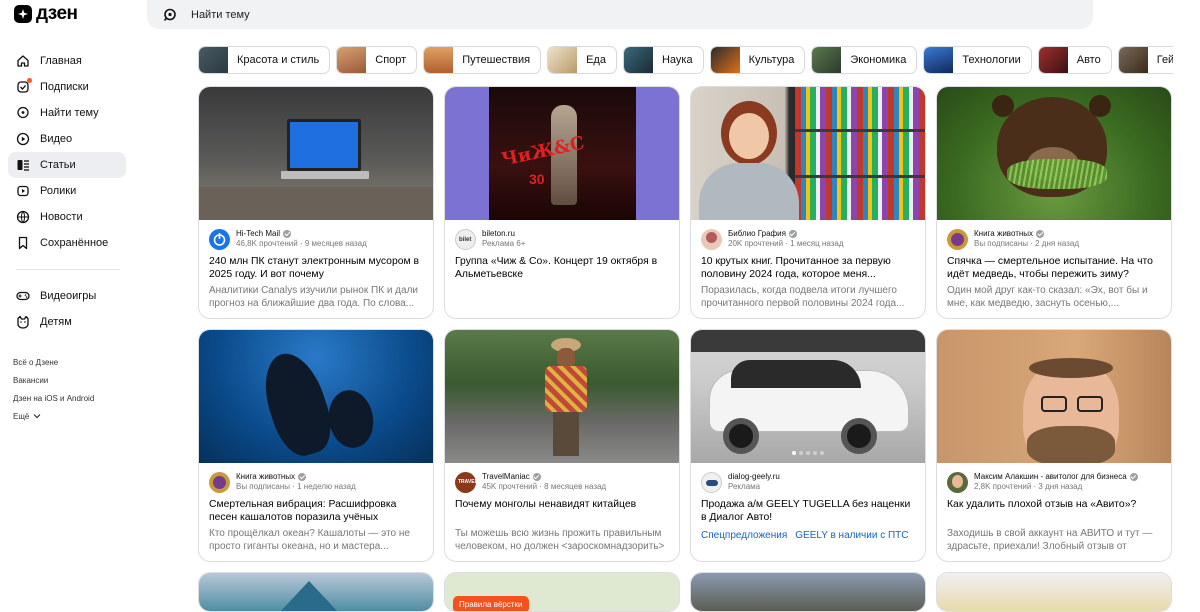  I want to click on chip-travel: Путешествия, so click(482, 60).